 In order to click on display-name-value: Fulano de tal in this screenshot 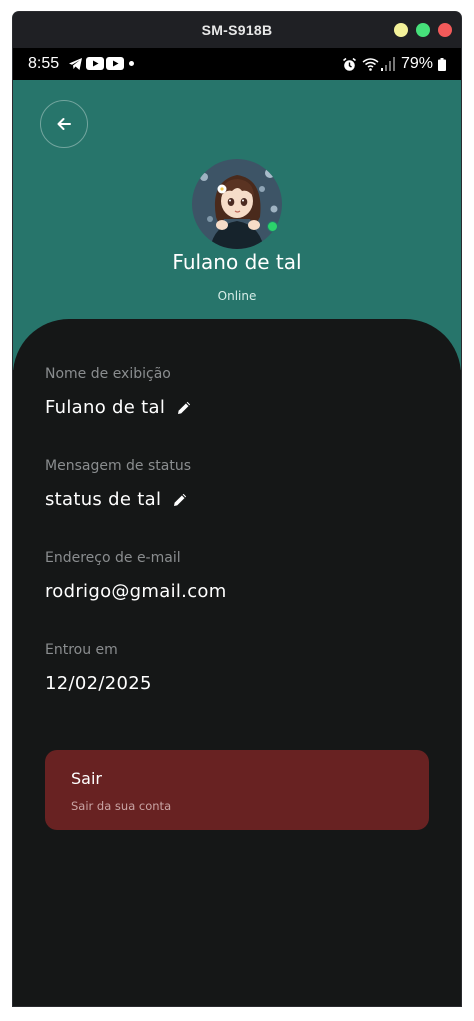, I will do `click(118, 407)`.